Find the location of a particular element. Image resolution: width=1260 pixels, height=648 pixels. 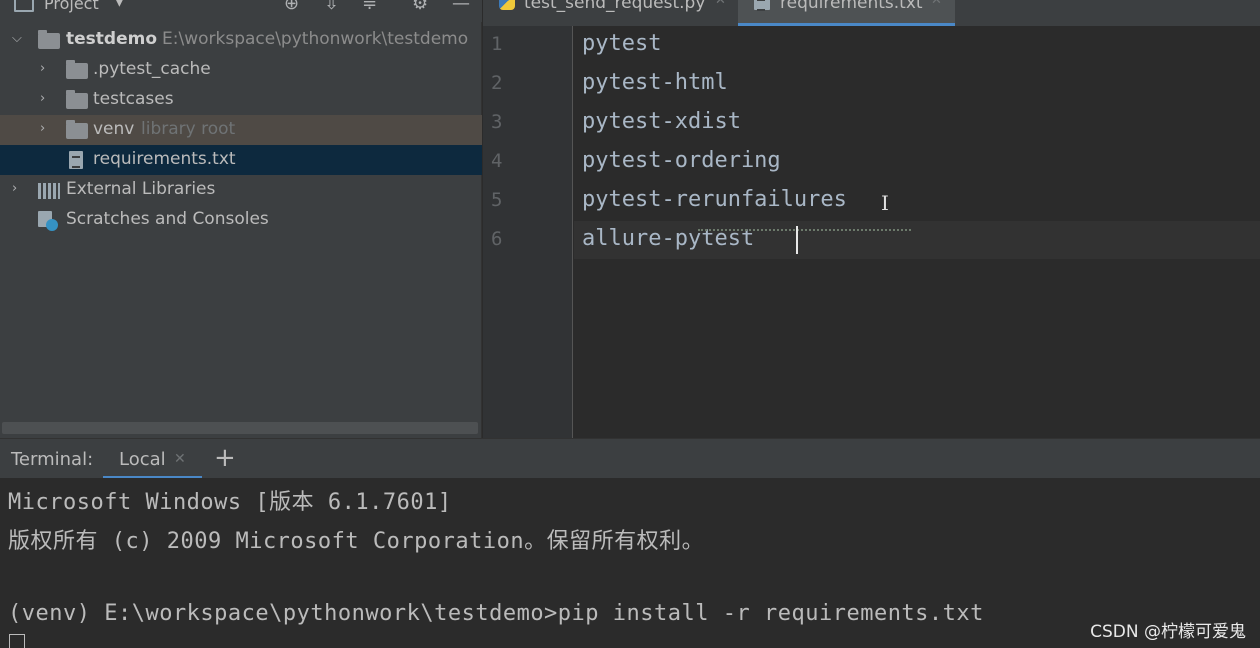

terminal-label: Terminal: is located at coordinates (52, 459).